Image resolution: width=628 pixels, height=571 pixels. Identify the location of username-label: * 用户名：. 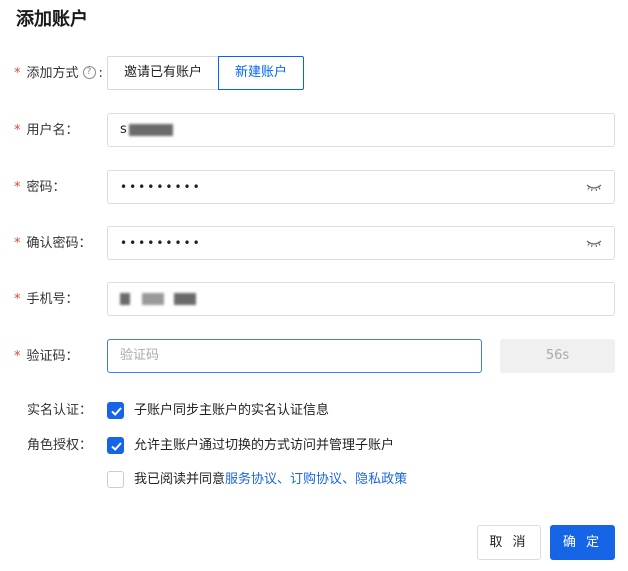
(46, 130).